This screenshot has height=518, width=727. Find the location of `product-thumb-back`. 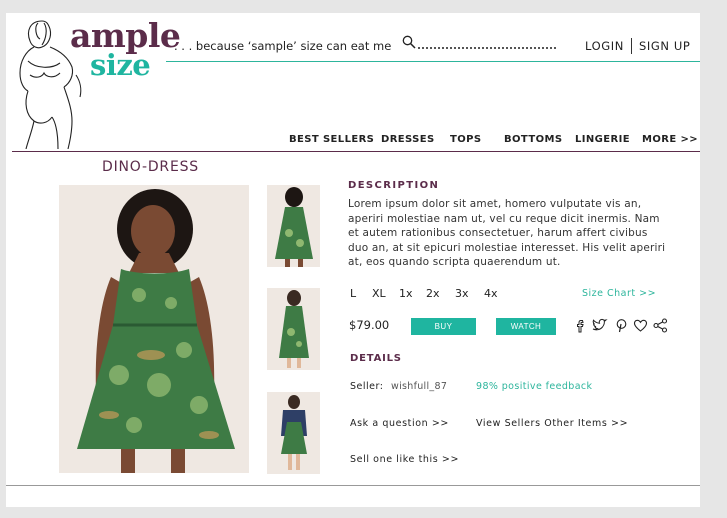

product-thumb-back is located at coordinates (293, 329).